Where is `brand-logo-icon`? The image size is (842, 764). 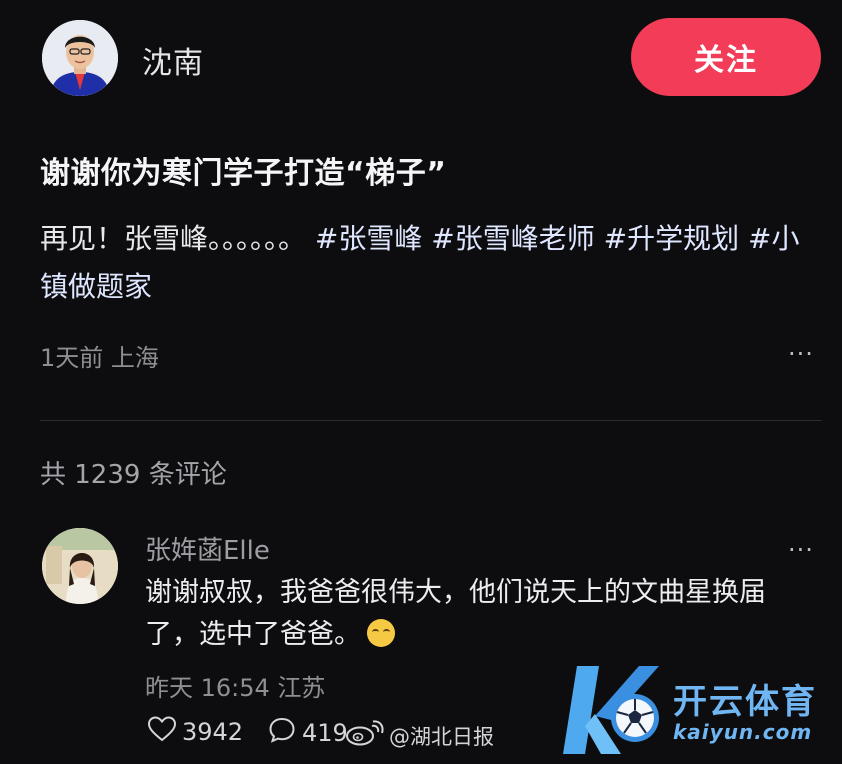 brand-logo-icon is located at coordinates (612, 712).